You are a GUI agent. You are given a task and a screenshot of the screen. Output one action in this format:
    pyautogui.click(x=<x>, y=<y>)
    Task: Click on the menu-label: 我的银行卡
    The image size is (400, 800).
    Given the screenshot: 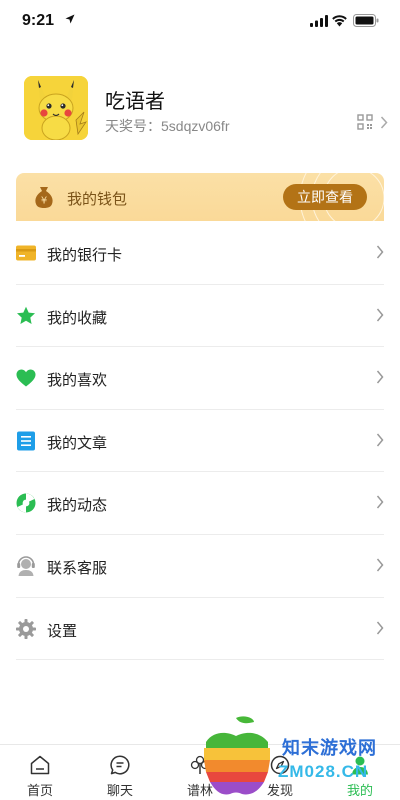 What is the action you would take?
    pyautogui.click(x=85, y=255)
    